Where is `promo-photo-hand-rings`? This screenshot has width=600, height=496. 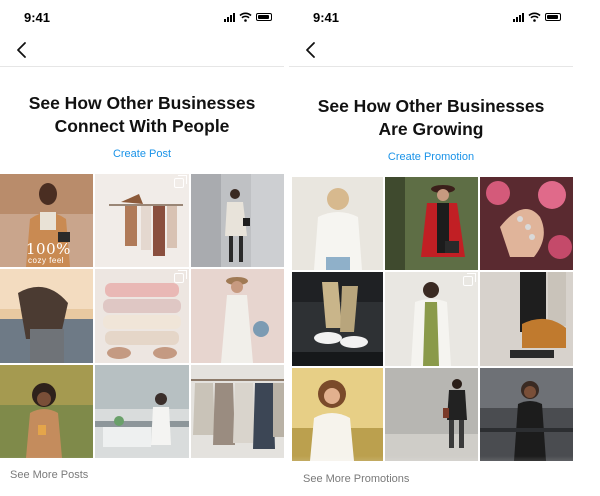
promo-photo-hand-rings is located at coordinates (526, 223).